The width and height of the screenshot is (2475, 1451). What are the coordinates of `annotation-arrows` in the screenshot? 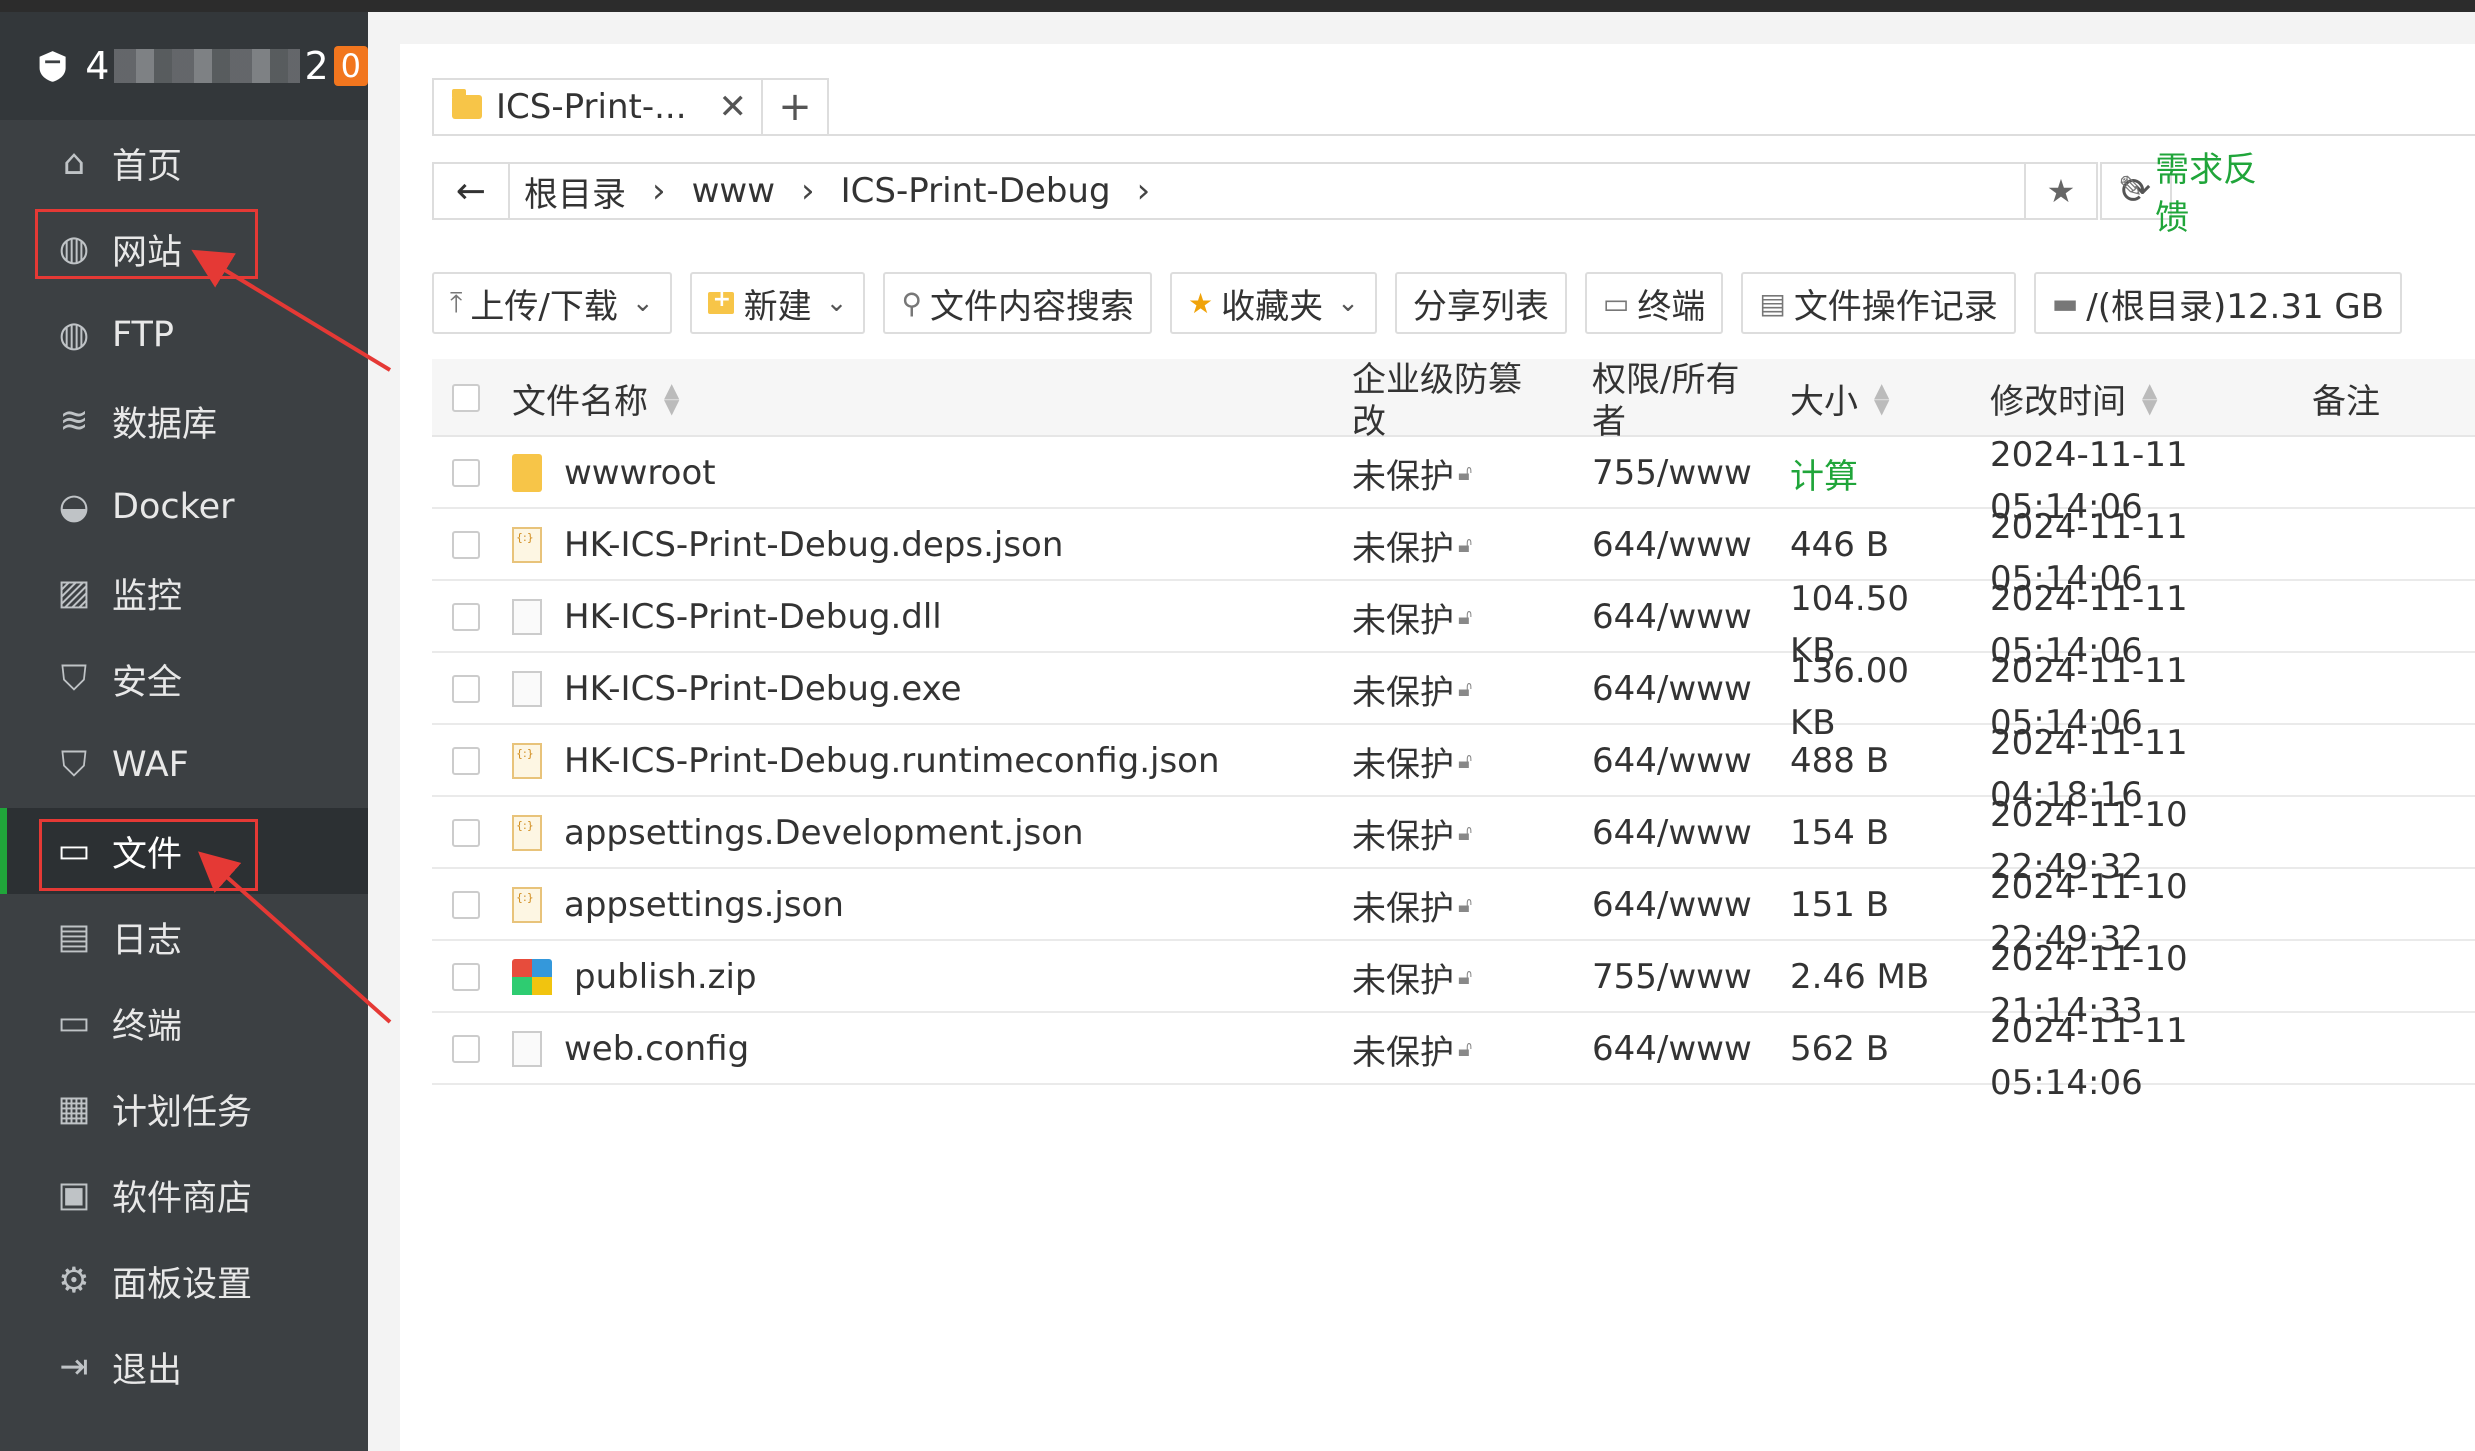 It's located at (291, 636).